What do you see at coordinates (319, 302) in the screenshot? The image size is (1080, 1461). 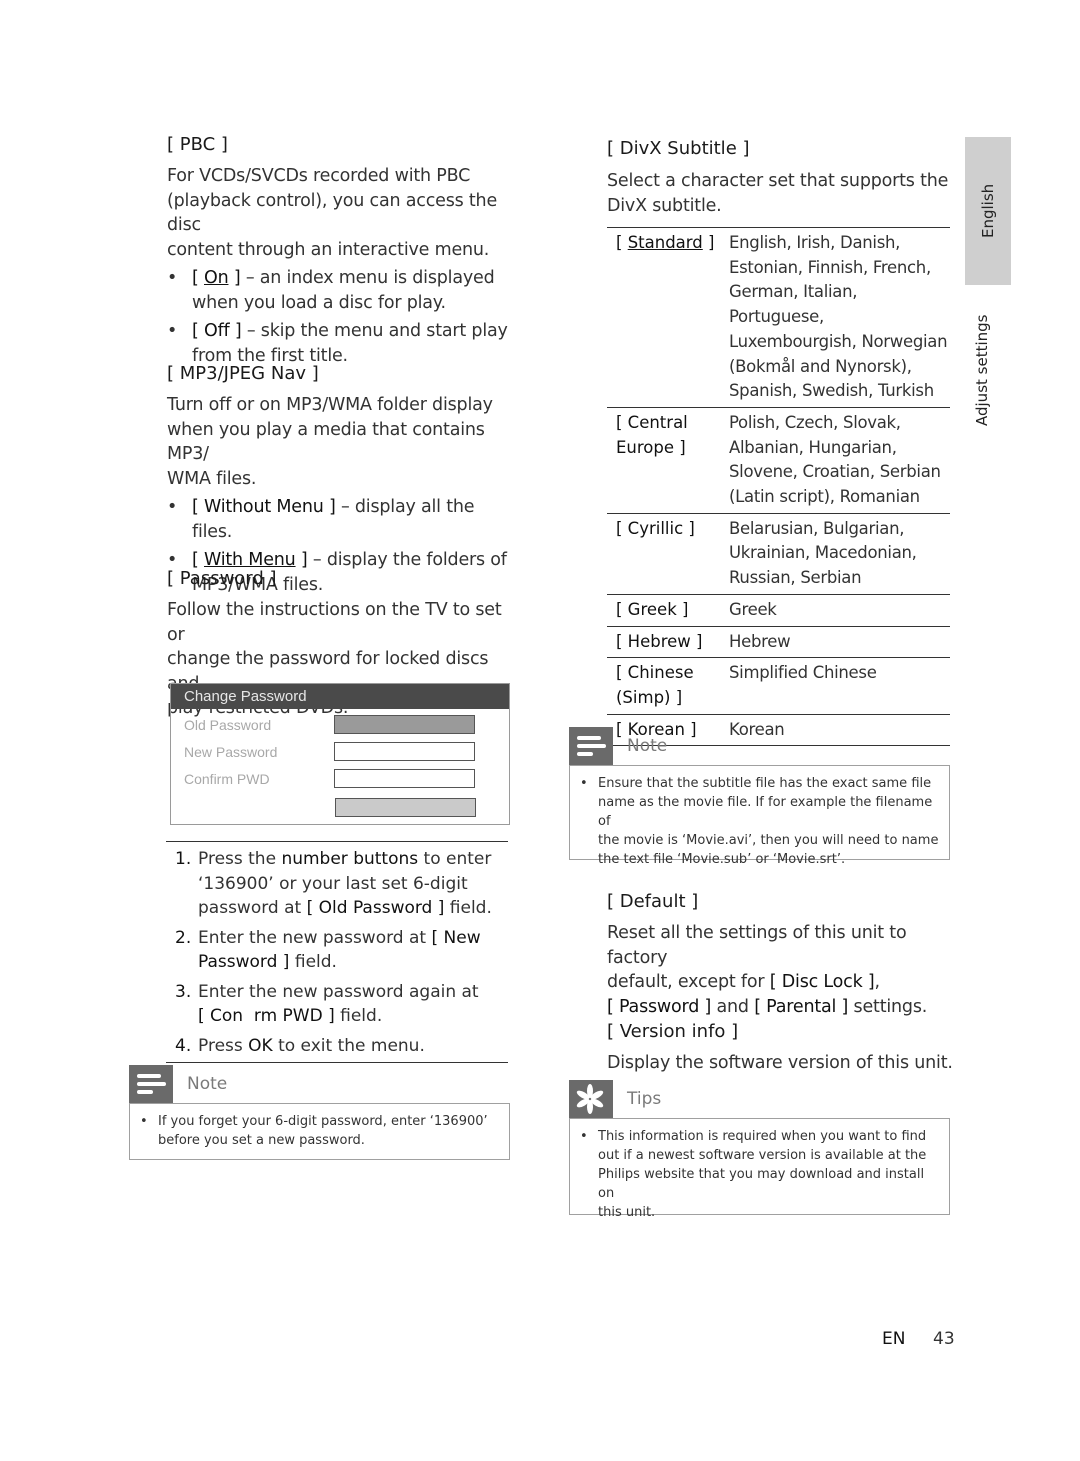 I see `option-text: when you load a disc for play.` at bounding box center [319, 302].